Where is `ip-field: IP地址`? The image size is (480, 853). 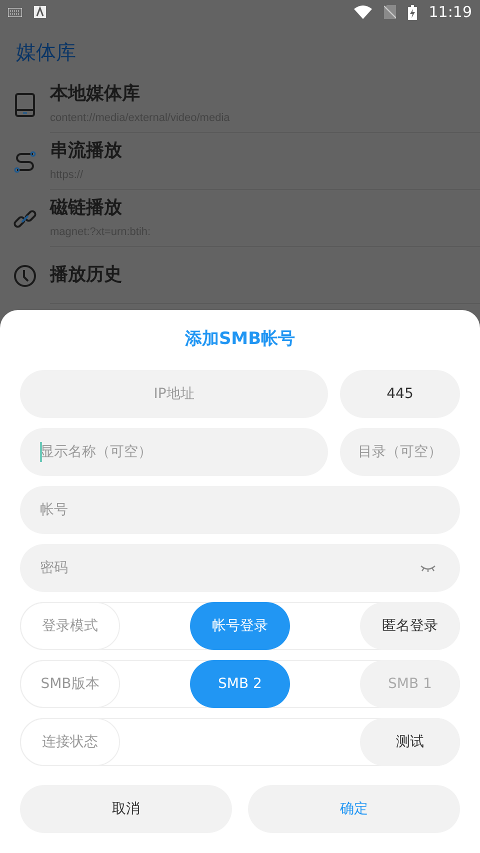 ip-field: IP地址 is located at coordinates (174, 394).